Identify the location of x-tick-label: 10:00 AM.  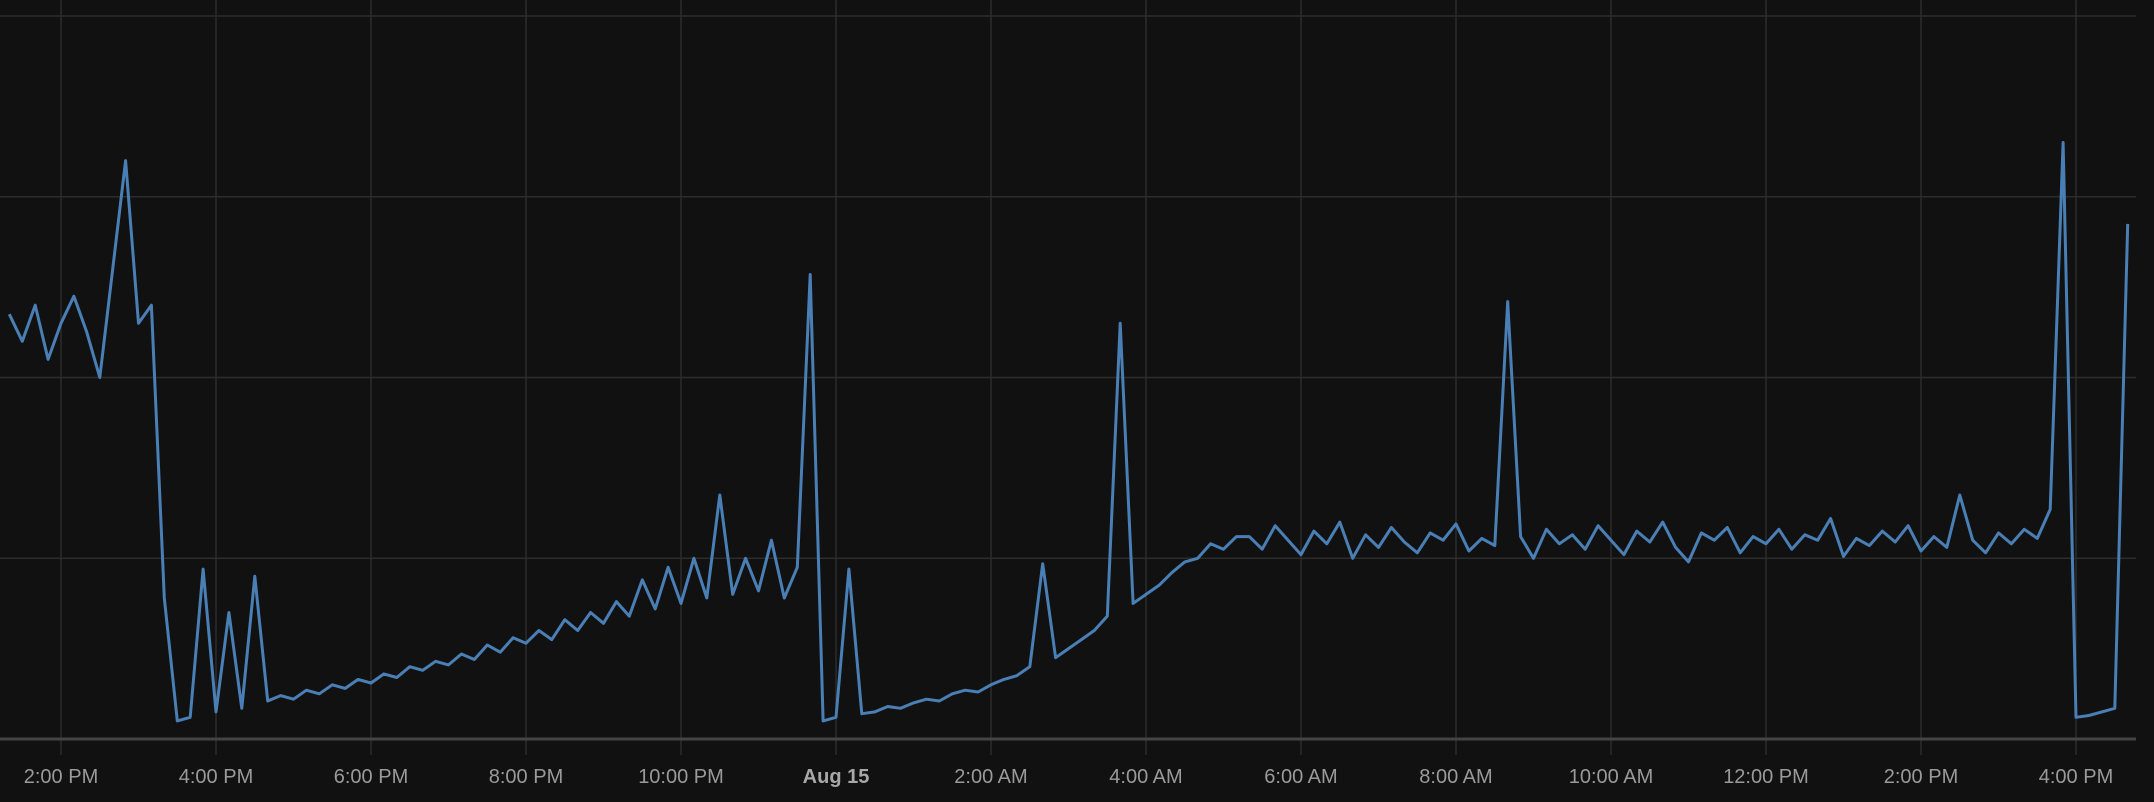
(1611, 777).